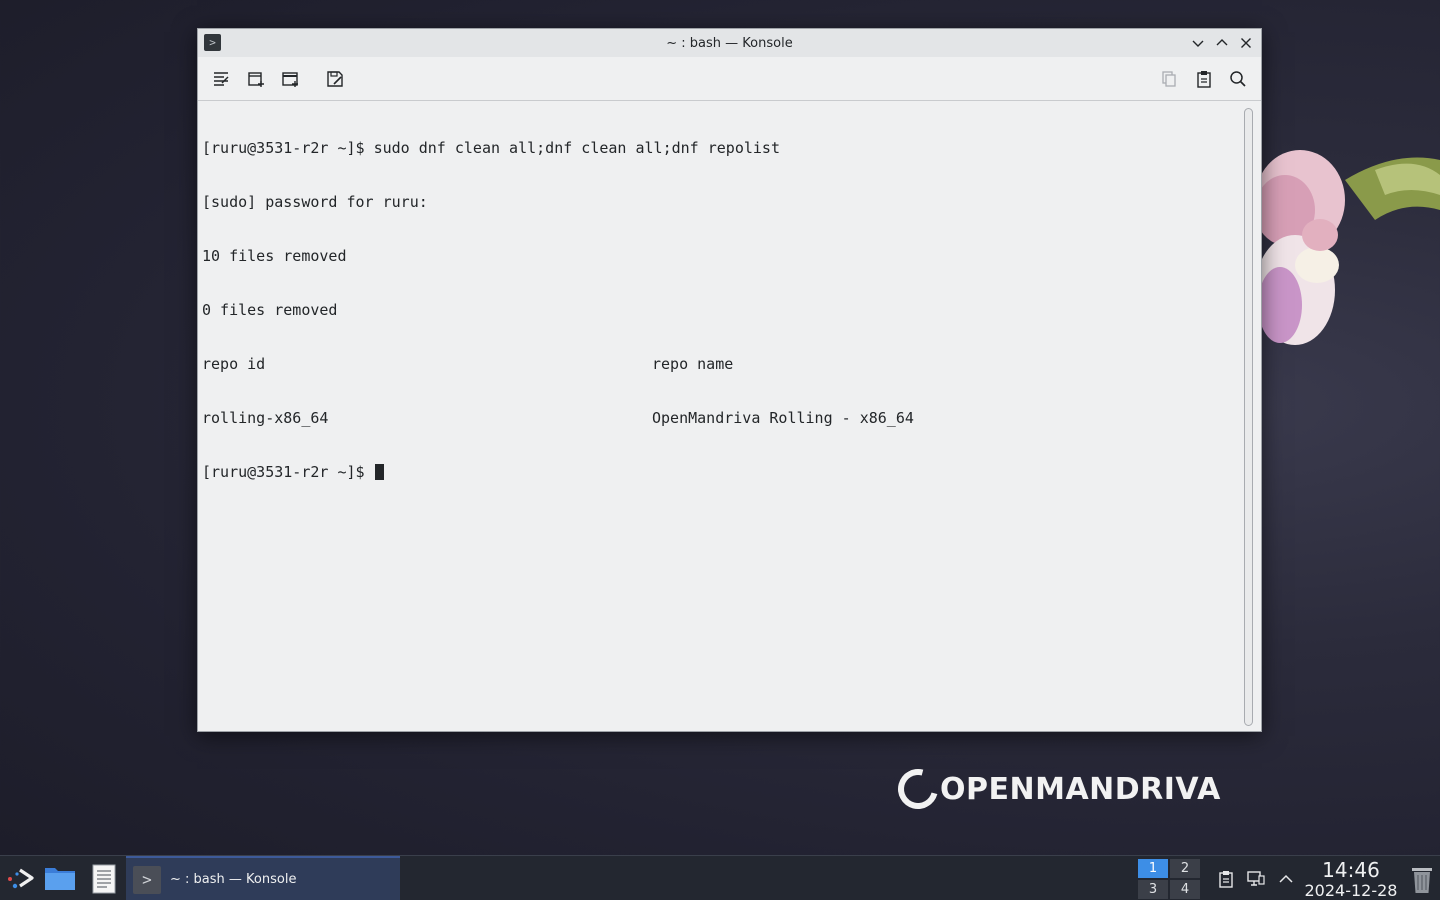  I want to click on copy-button, so click(1169, 79).